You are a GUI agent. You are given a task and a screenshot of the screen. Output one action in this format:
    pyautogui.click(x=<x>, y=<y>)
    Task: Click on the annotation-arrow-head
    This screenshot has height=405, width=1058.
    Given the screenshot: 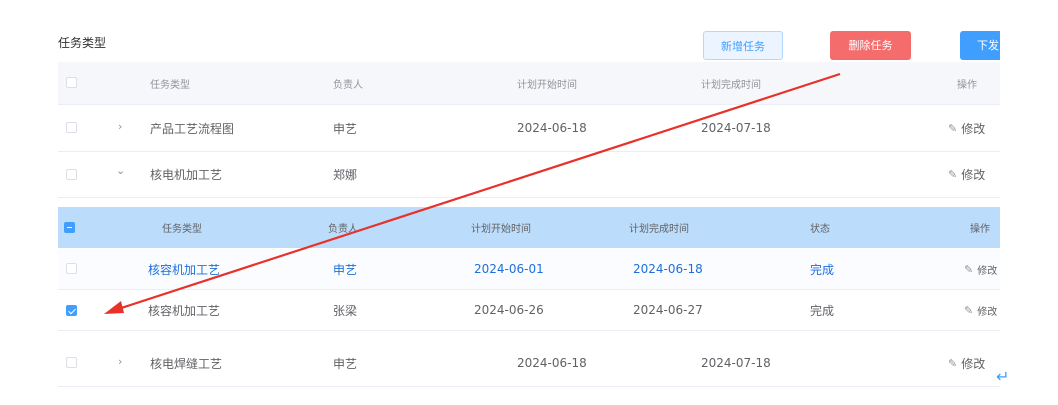 What is the action you would take?
    pyautogui.click(x=114, y=307)
    